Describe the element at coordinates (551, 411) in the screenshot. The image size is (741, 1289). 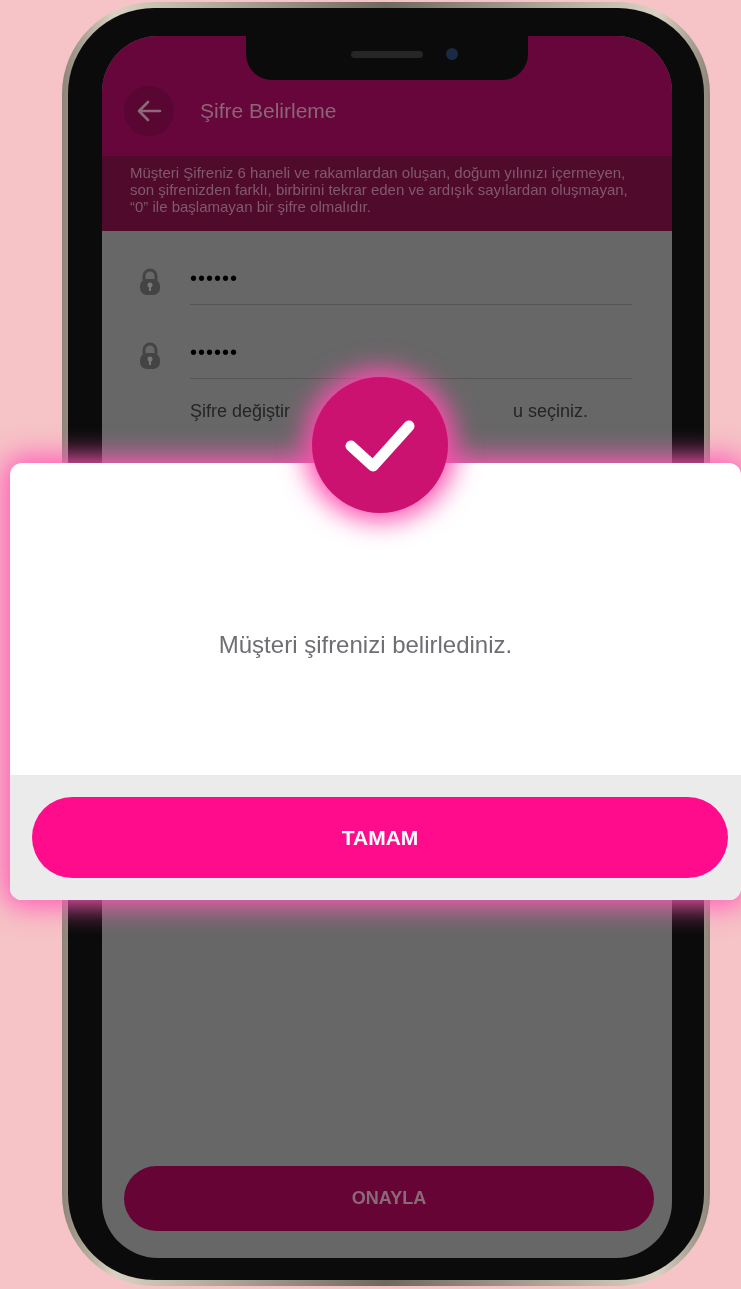
I see `hint-text: u seçiniz.` at that location.